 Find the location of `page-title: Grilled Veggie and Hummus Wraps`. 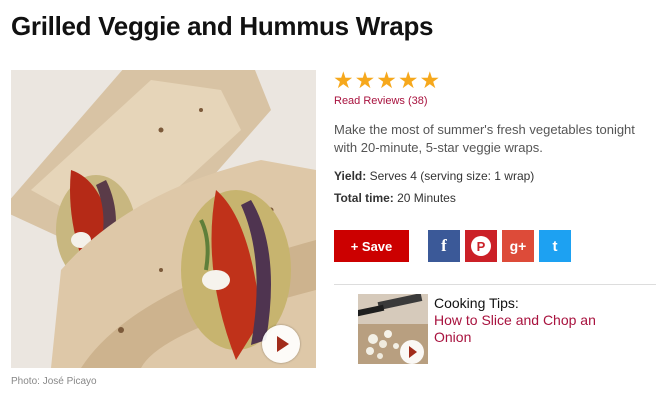

page-title: Grilled Veggie and Hummus Wraps is located at coordinates (222, 26).